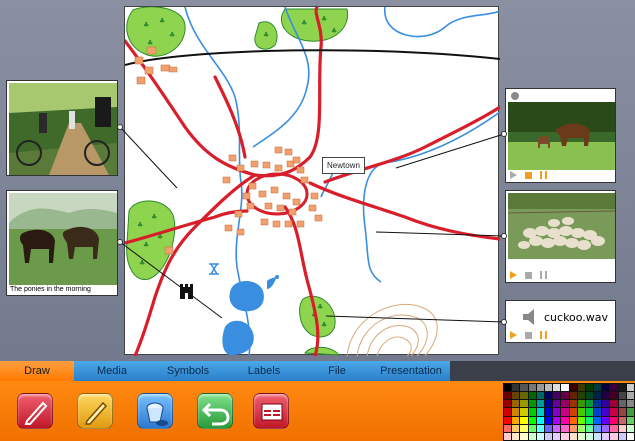 This screenshot has width=635, height=441. Describe the element at coordinates (95, 411) in the screenshot. I see `pencil-yellow-icon` at that location.